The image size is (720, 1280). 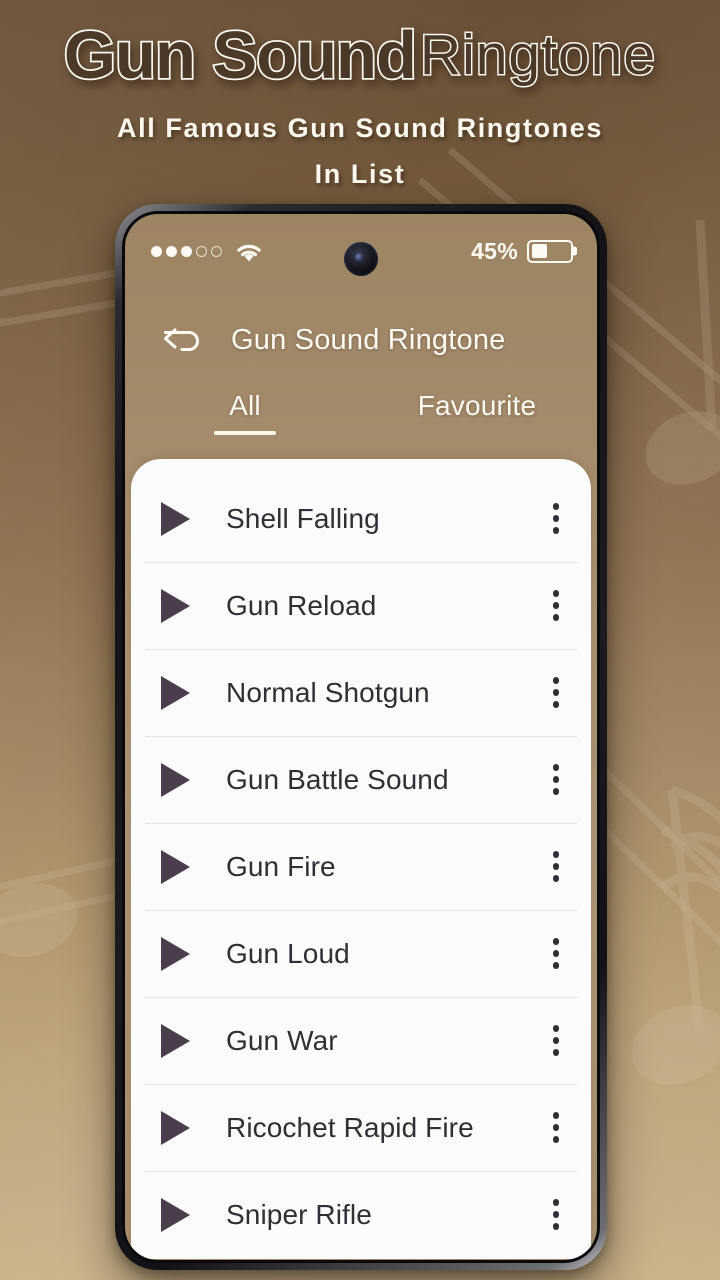 I want to click on signal-dots-icon, so click(x=186, y=251).